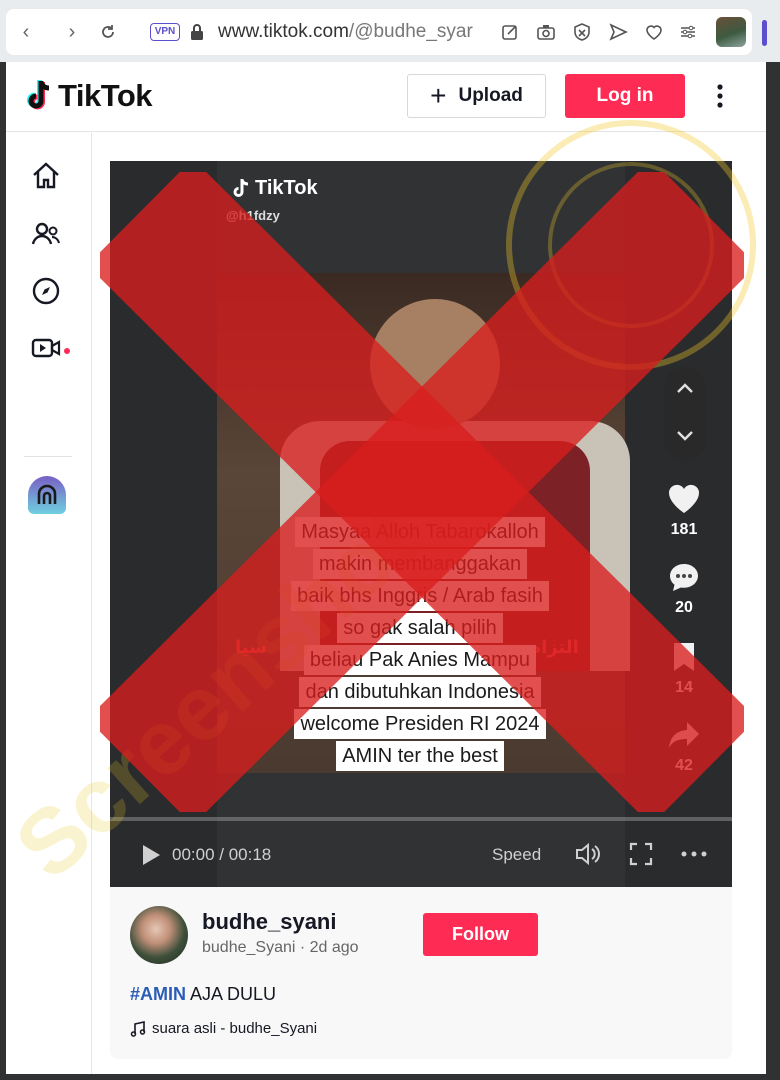  Describe the element at coordinates (420, 596) in the screenshot. I see `caption-line: baik bhs Inggris / Arab fasih` at that location.